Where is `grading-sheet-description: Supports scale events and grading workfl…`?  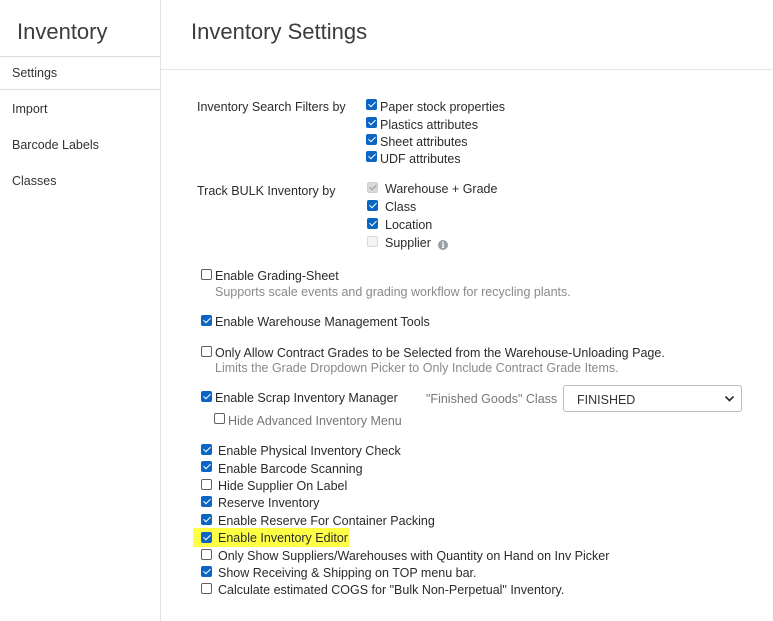
grading-sheet-description: Supports scale events and grading workfl… is located at coordinates (393, 292).